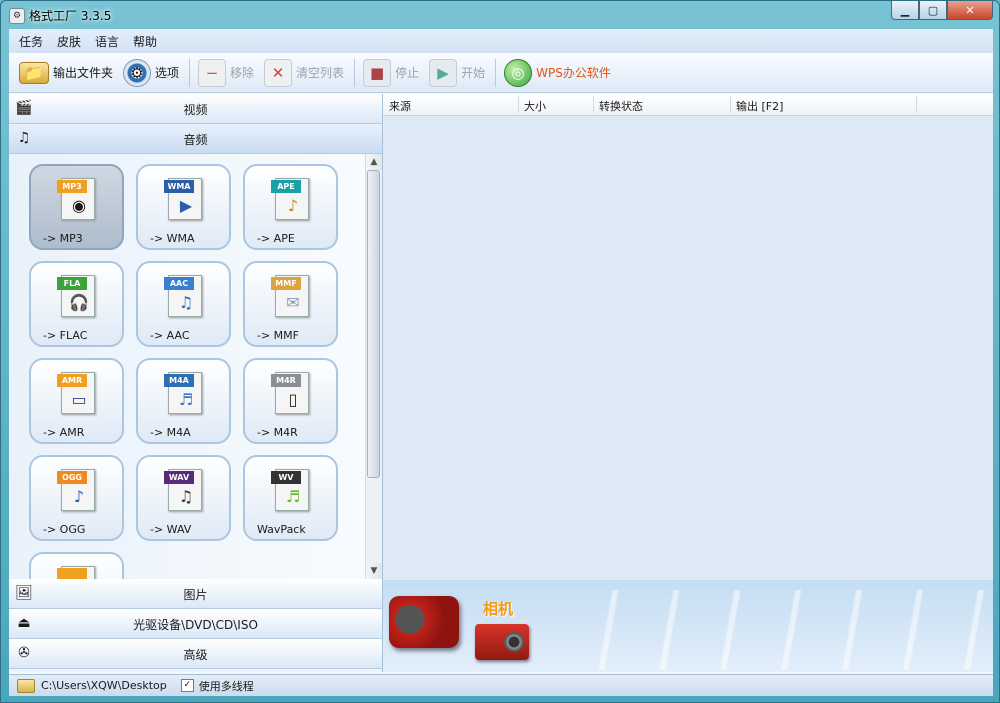 The width and height of the screenshot is (1000, 703). I want to click on format-label: -> FLAC, so click(65, 335).